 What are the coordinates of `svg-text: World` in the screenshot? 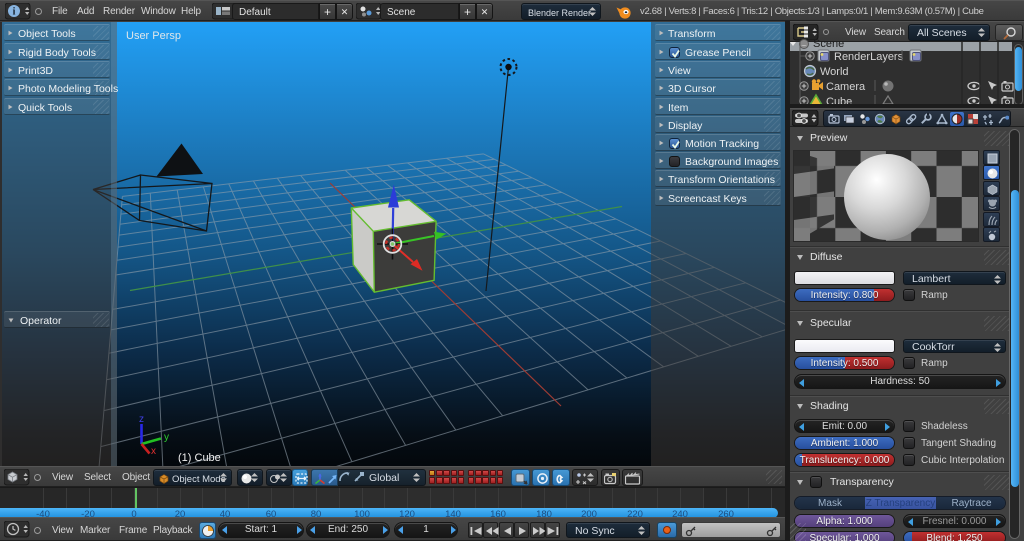 It's located at (834, 72).